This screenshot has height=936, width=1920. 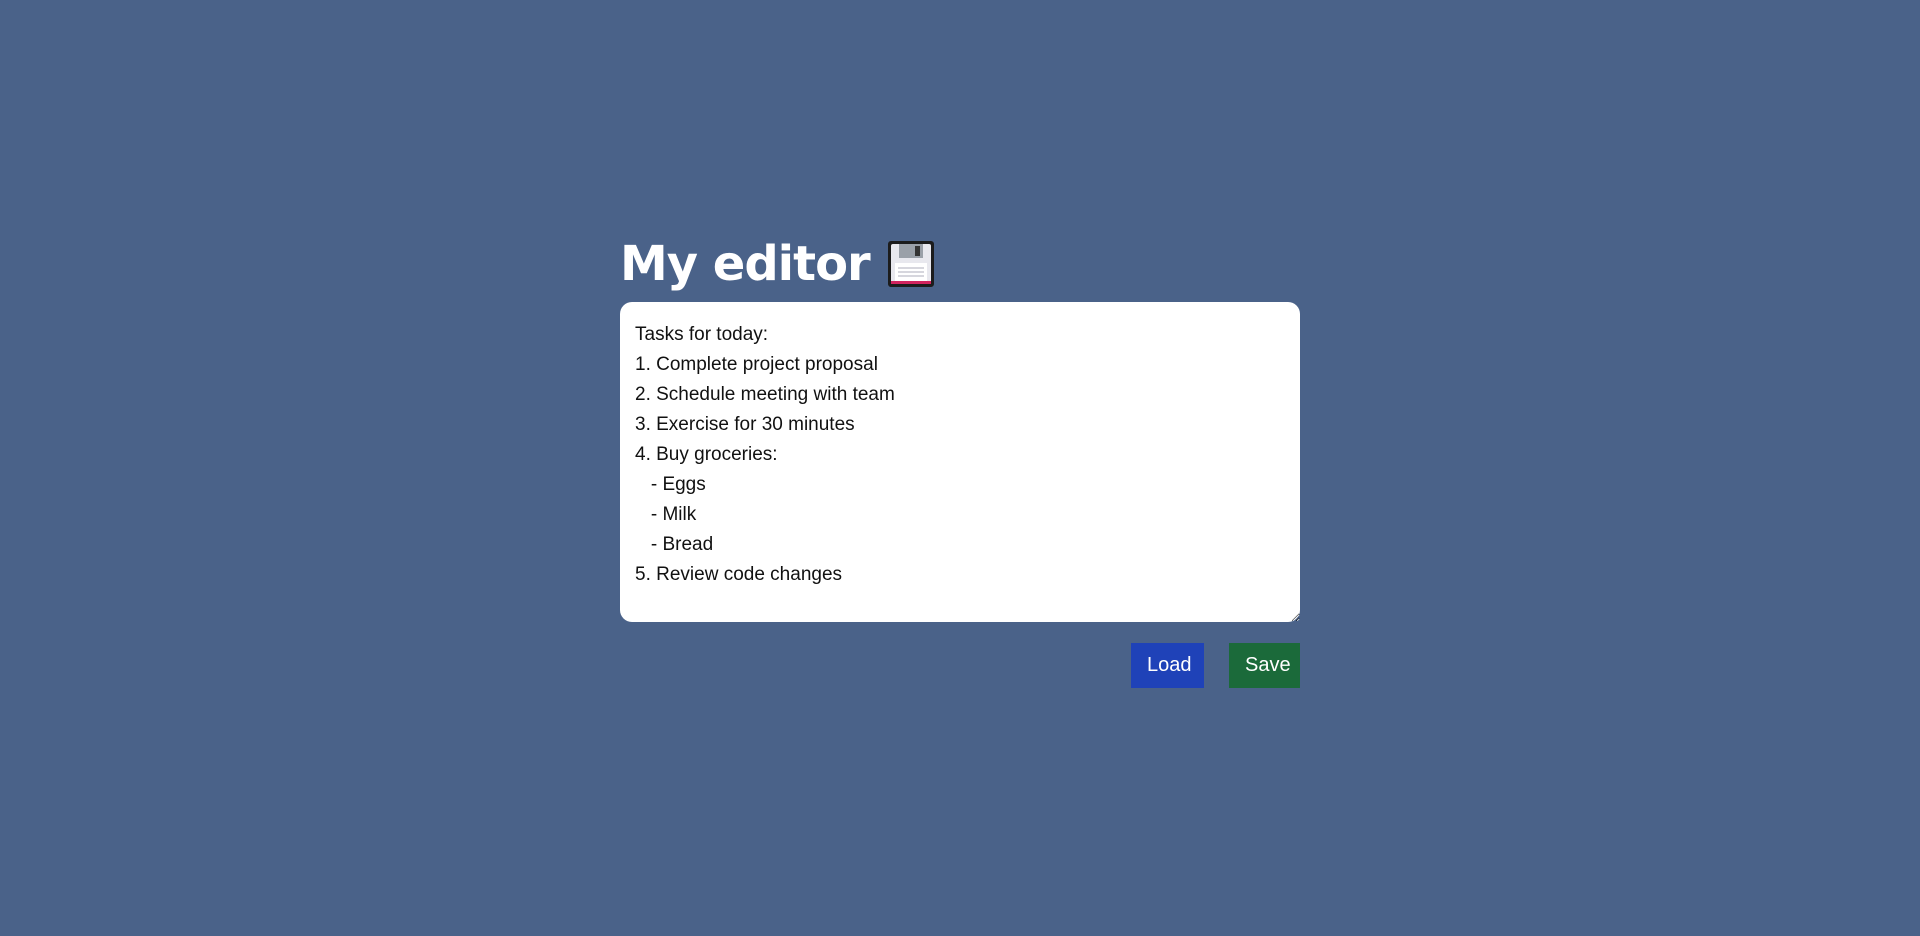 What do you see at coordinates (1167, 665) in the screenshot?
I see `load-button: Load` at bounding box center [1167, 665].